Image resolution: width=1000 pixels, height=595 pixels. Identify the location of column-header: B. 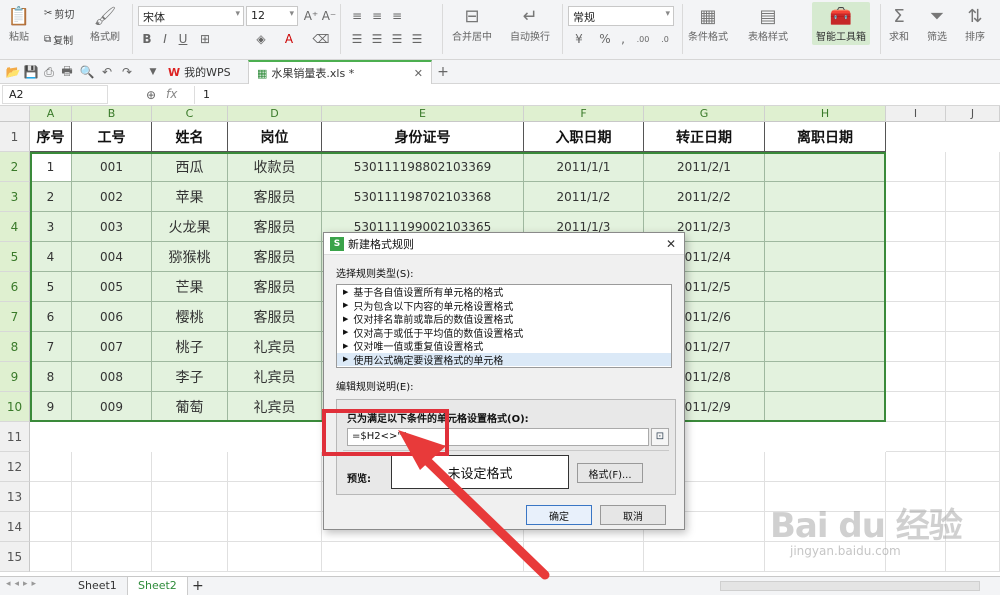
(112, 114).